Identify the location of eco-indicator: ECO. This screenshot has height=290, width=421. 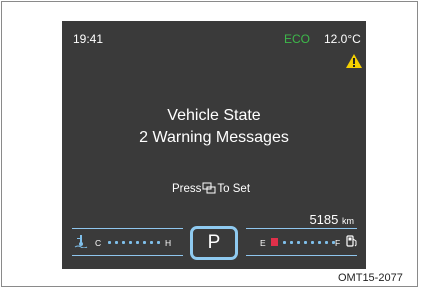
(297, 39).